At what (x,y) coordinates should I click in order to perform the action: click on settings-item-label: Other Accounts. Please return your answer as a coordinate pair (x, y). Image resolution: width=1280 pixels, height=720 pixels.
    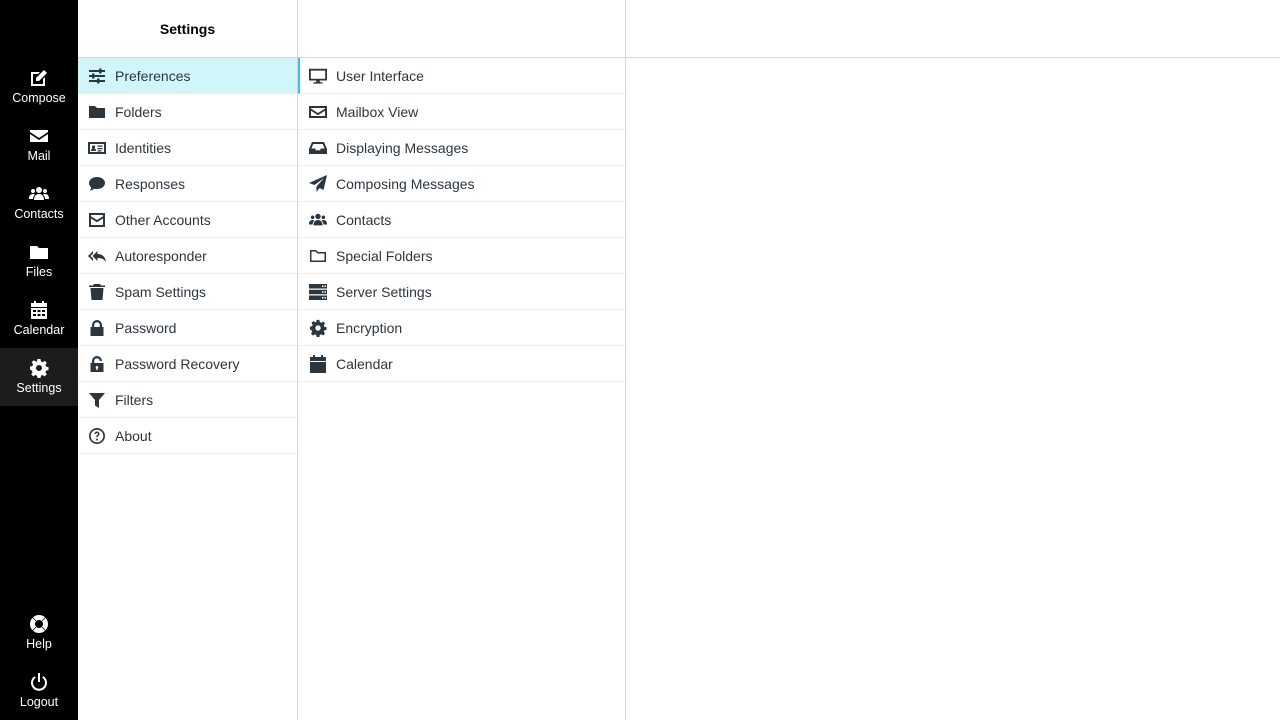
    Looking at the image, I should click on (163, 219).